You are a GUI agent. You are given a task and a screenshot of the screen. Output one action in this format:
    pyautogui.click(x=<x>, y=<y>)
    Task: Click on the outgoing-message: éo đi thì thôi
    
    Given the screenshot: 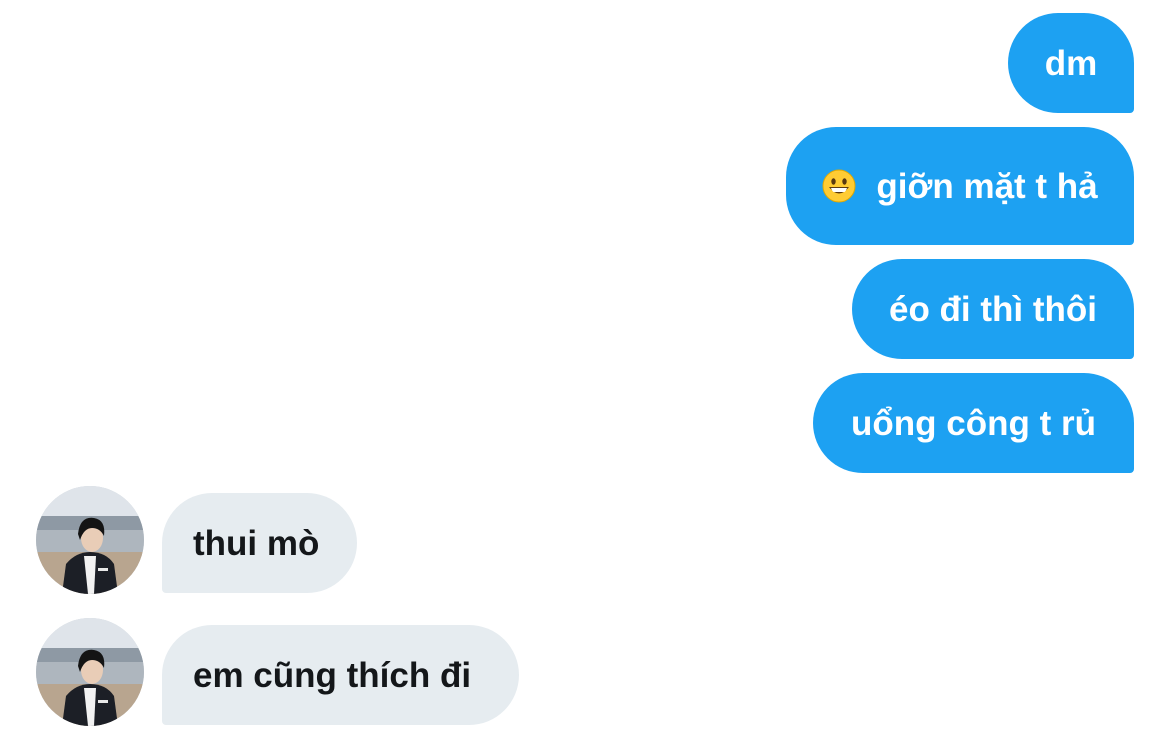 What is the action you would take?
    pyautogui.click(x=993, y=309)
    